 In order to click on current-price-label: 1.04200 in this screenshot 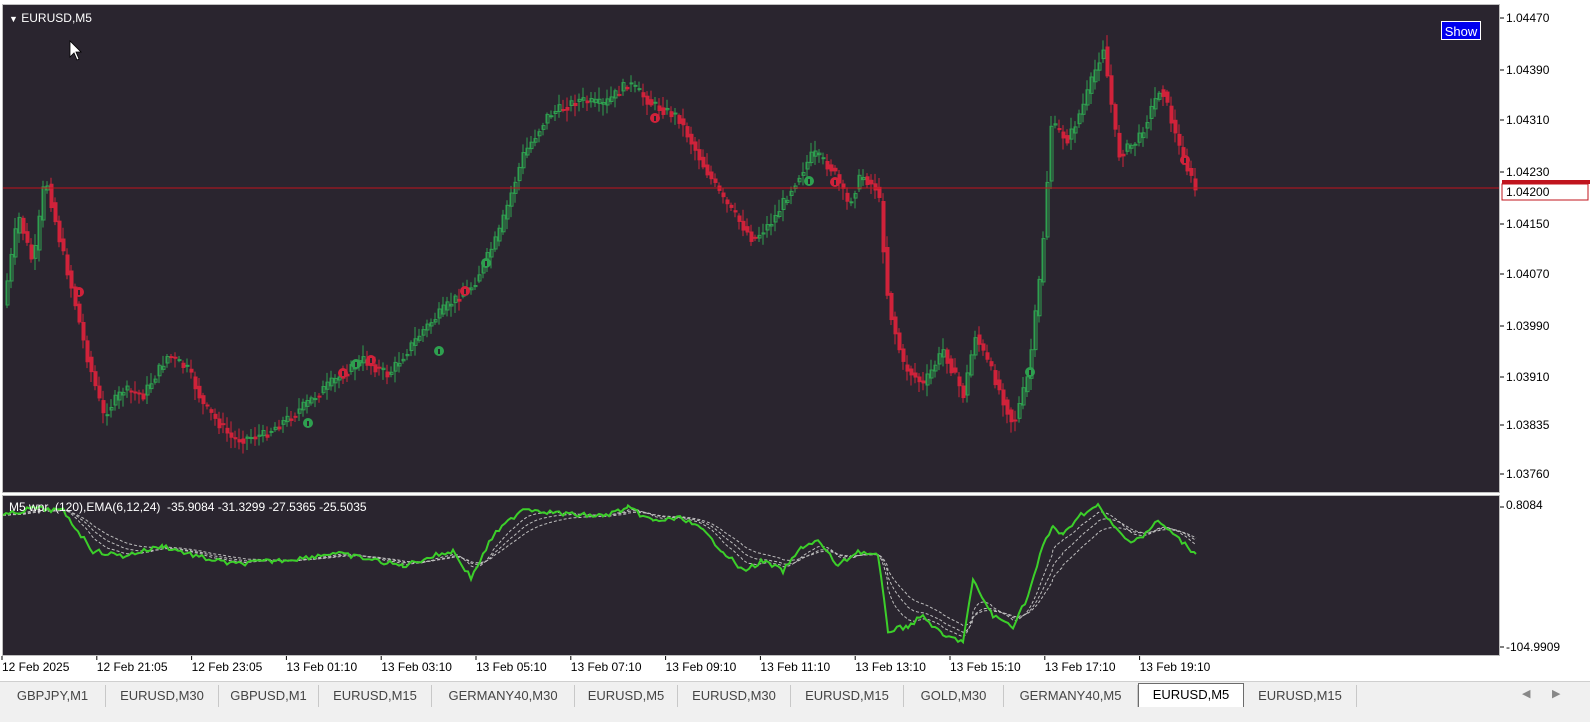, I will do `click(1528, 192)`.